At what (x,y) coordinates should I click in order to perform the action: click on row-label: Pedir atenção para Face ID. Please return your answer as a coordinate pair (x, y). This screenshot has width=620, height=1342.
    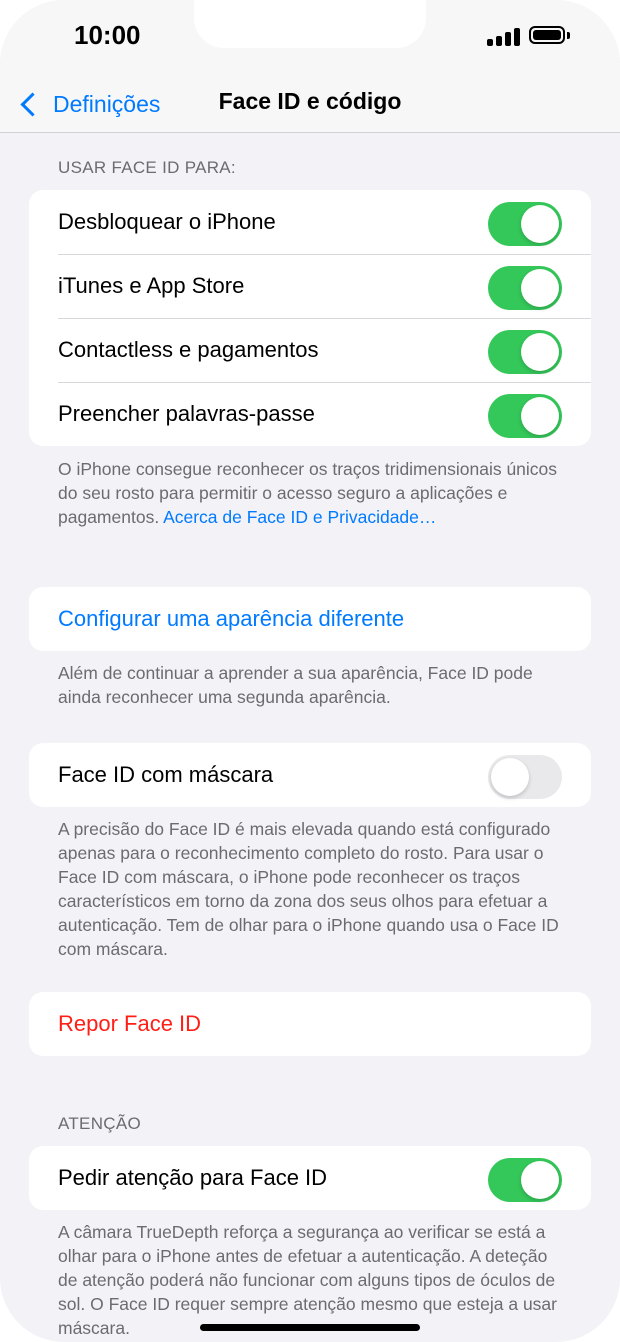
    Looking at the image, I should click on (193, 1177).